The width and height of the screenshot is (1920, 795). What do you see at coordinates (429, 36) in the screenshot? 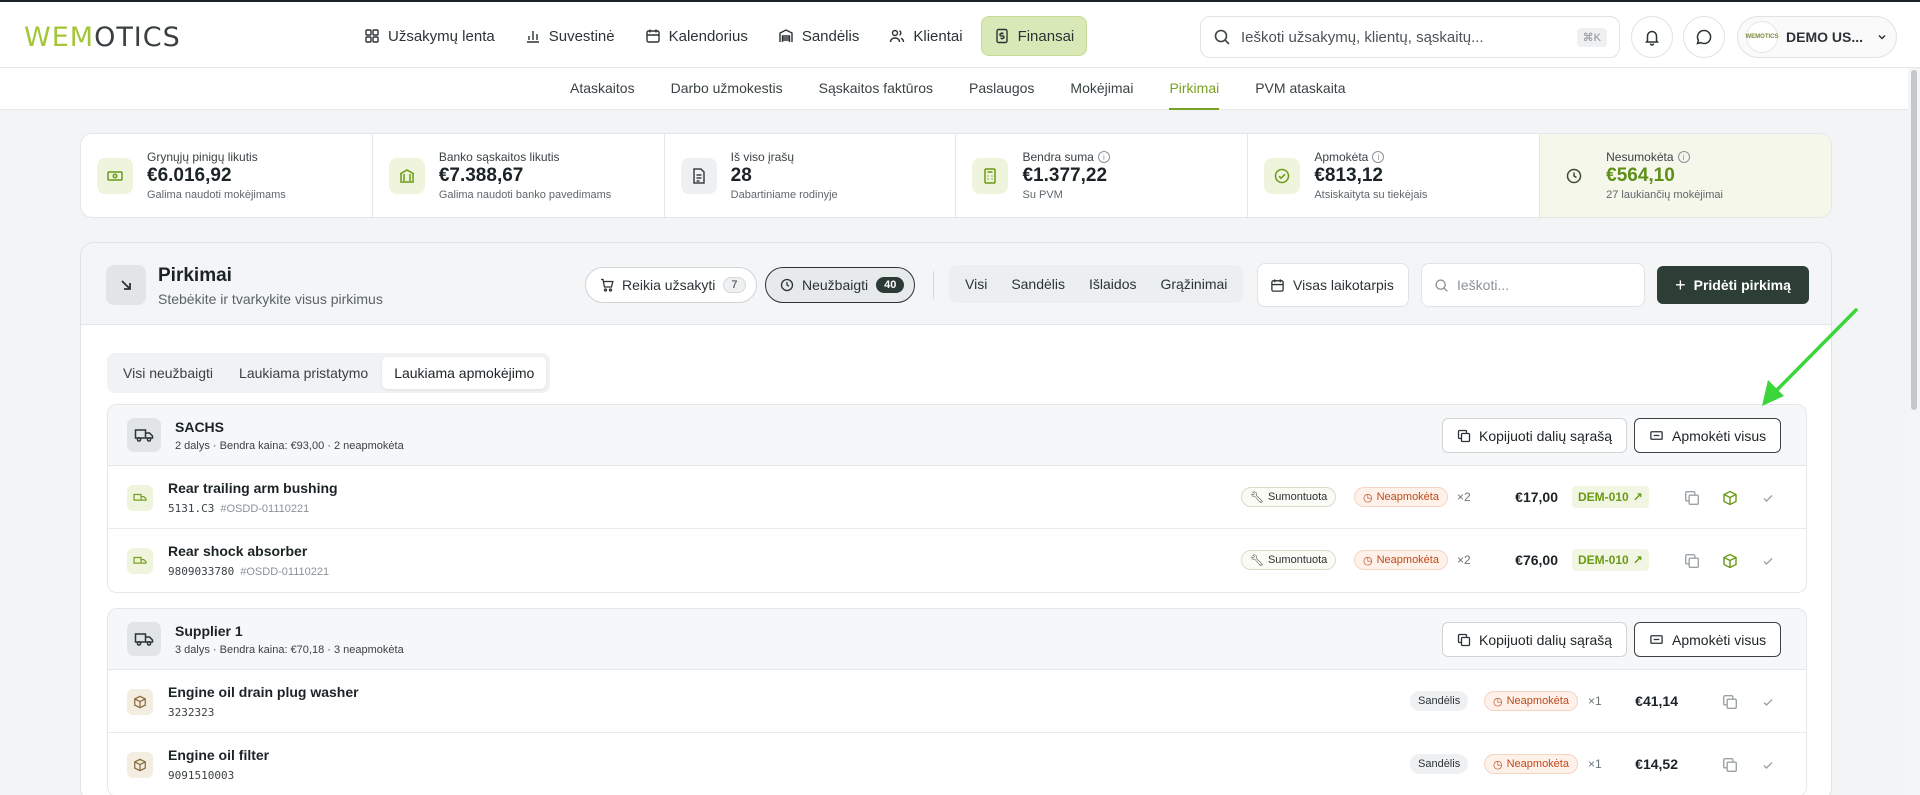
I see `nav-item-order-board: Užsakymų lenta` at bounding box center [429, 36].